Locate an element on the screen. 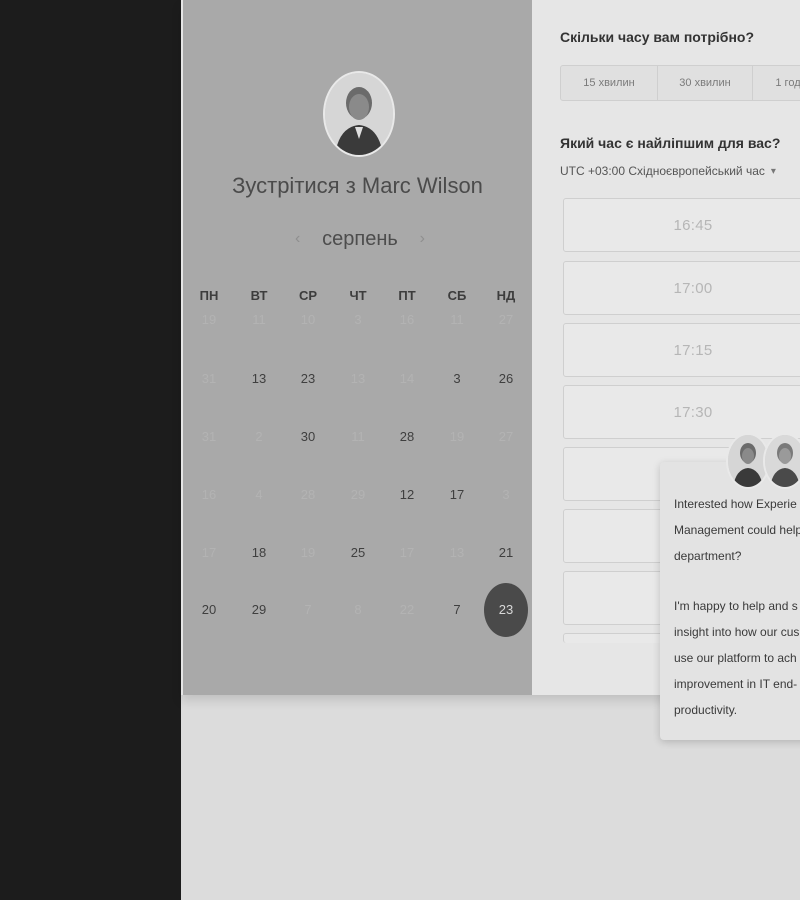 The height and width of the screenshot is (900, 800). prev-month-icon: ‹ is located at coordinates (297, 239).